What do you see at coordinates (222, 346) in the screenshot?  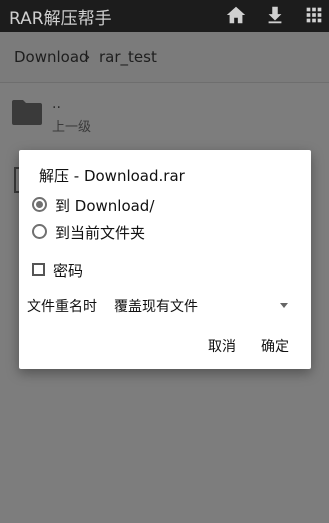 I see `cancel-button: 取消` at bounding box center [222, 346].